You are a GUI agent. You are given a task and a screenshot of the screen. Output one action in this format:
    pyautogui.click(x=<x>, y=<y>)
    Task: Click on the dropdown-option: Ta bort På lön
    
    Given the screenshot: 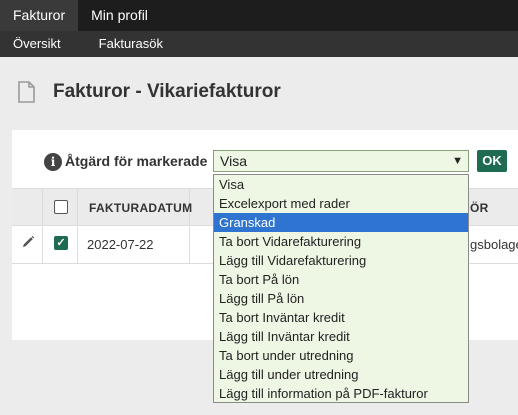 What is the action you would take?
    pyautogui.click(x=341, y=279)
    